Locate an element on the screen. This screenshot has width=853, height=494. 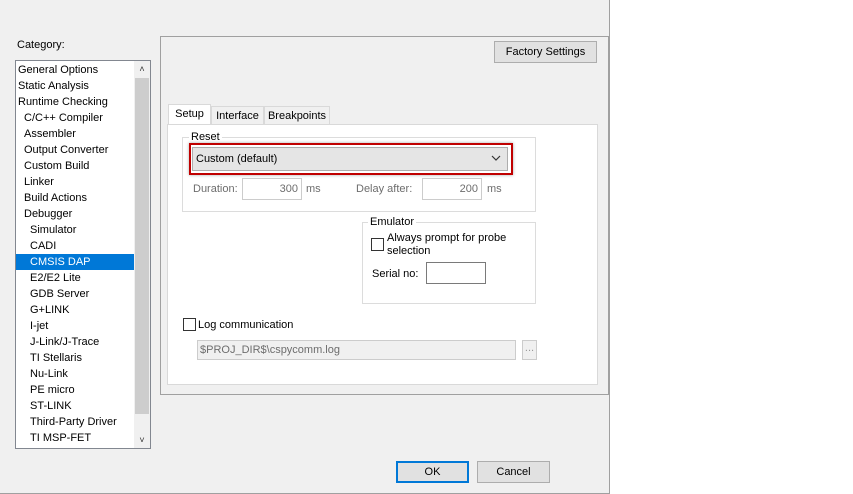
category-item: Assembler is located at coordinates (78, 134).